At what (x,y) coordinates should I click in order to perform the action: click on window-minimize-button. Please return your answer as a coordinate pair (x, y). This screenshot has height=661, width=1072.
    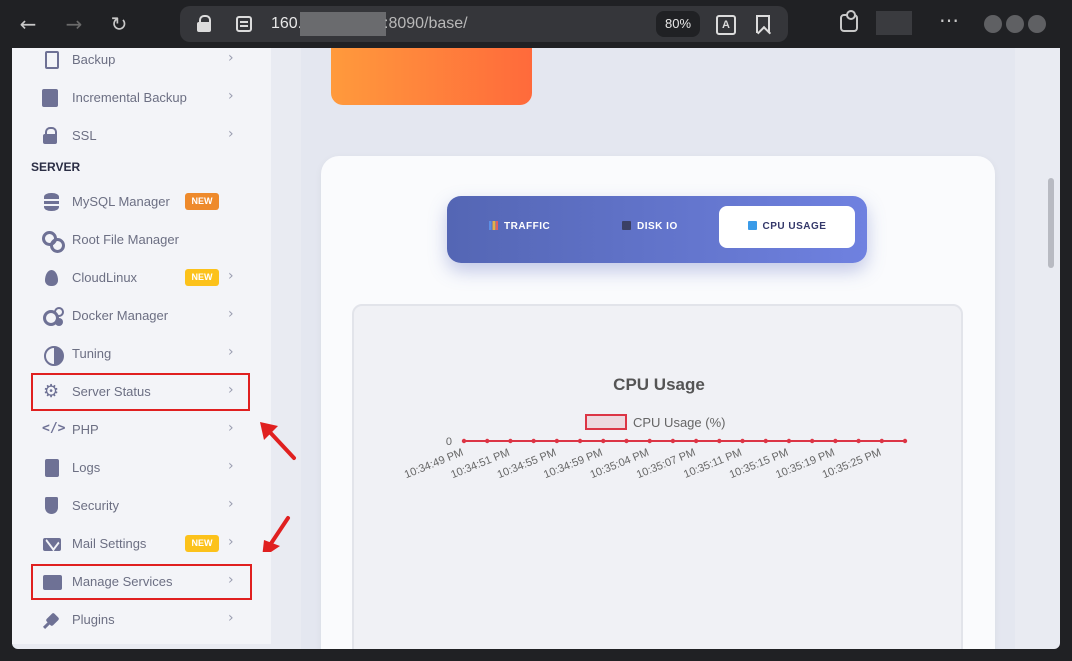
    Looking at the image, I should click on (993, 24).